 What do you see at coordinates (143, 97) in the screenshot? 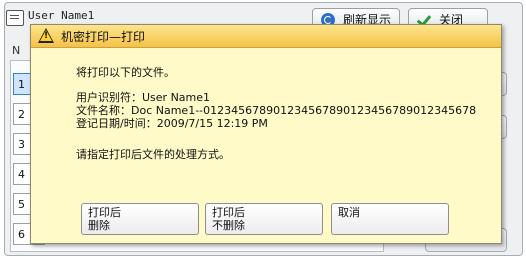
I see `user-id-line: 用户识别符：User Name1` at bounding box center [143, 97].